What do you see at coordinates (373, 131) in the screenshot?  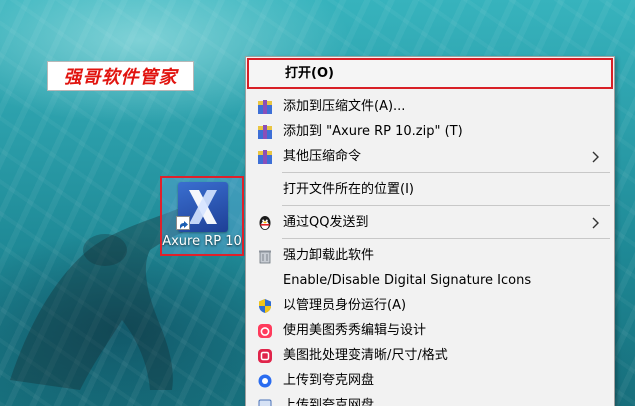 I see `menu-item-add-zip-label: 添加到 "Axure RP 10.zip" (T)` at bounding box center [373, 131].